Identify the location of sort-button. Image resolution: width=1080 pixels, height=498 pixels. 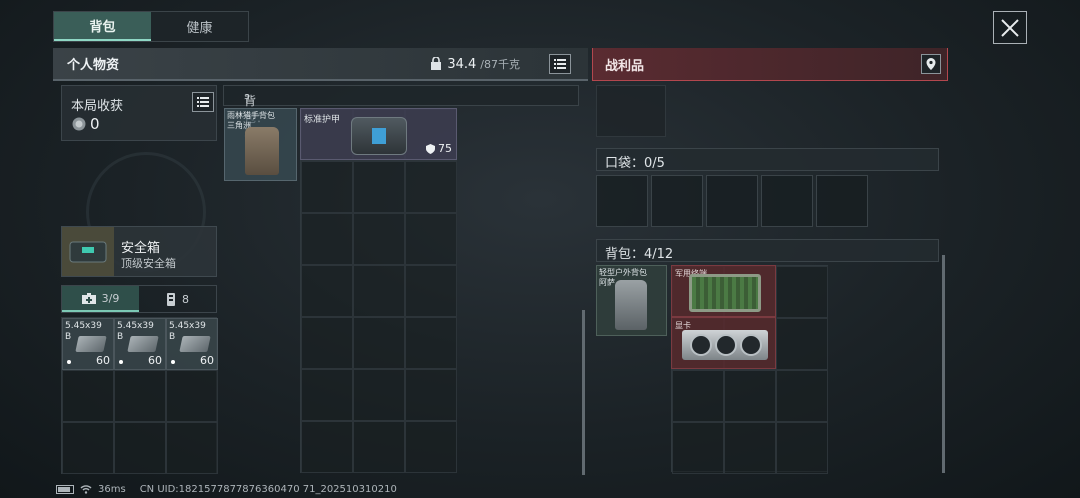
(560, 64).